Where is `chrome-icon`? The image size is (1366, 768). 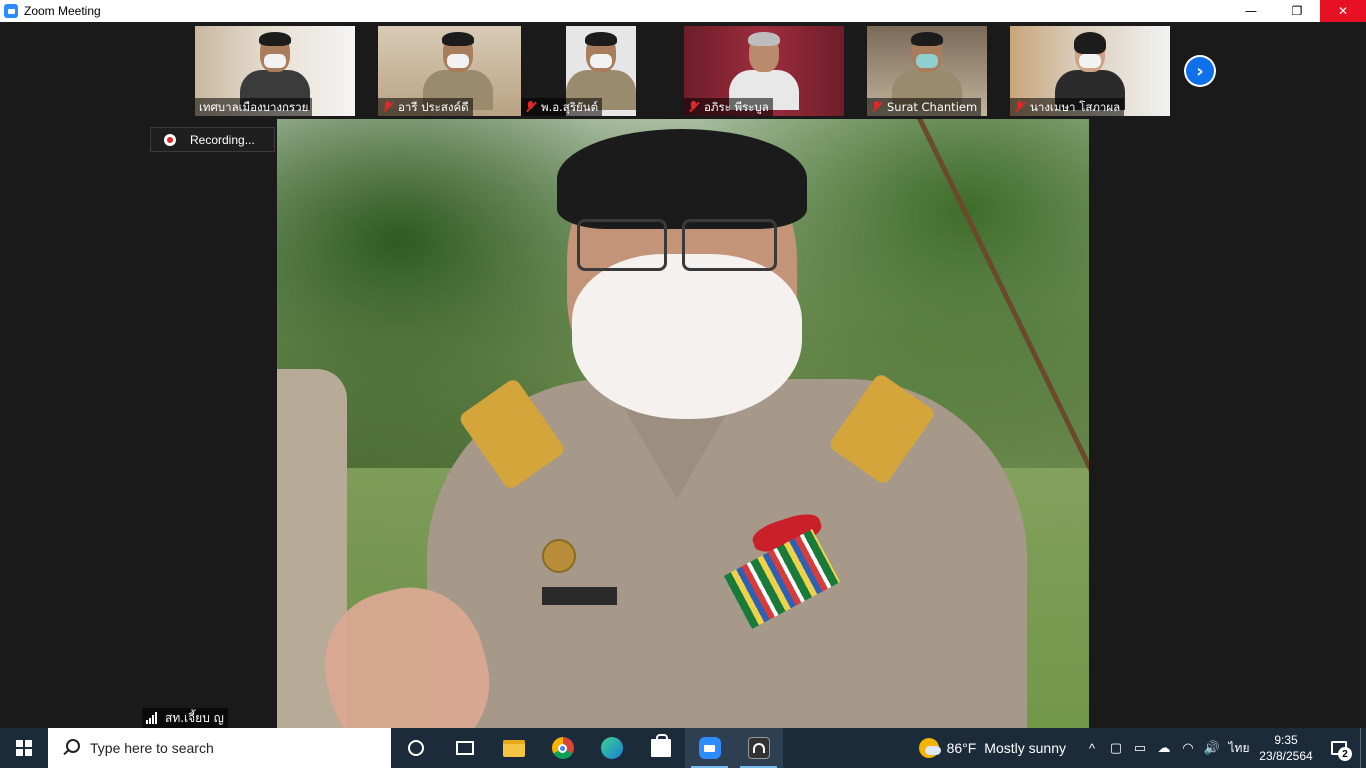 chrome-icon is located at coordinates (562, 748).